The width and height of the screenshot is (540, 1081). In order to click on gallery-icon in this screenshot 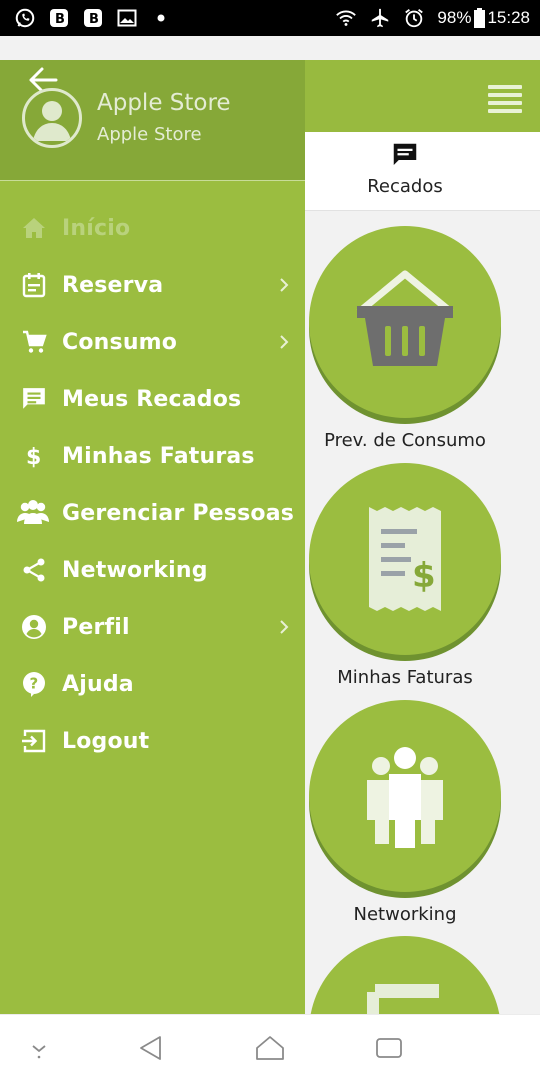, I will do `click(127, 18)`.